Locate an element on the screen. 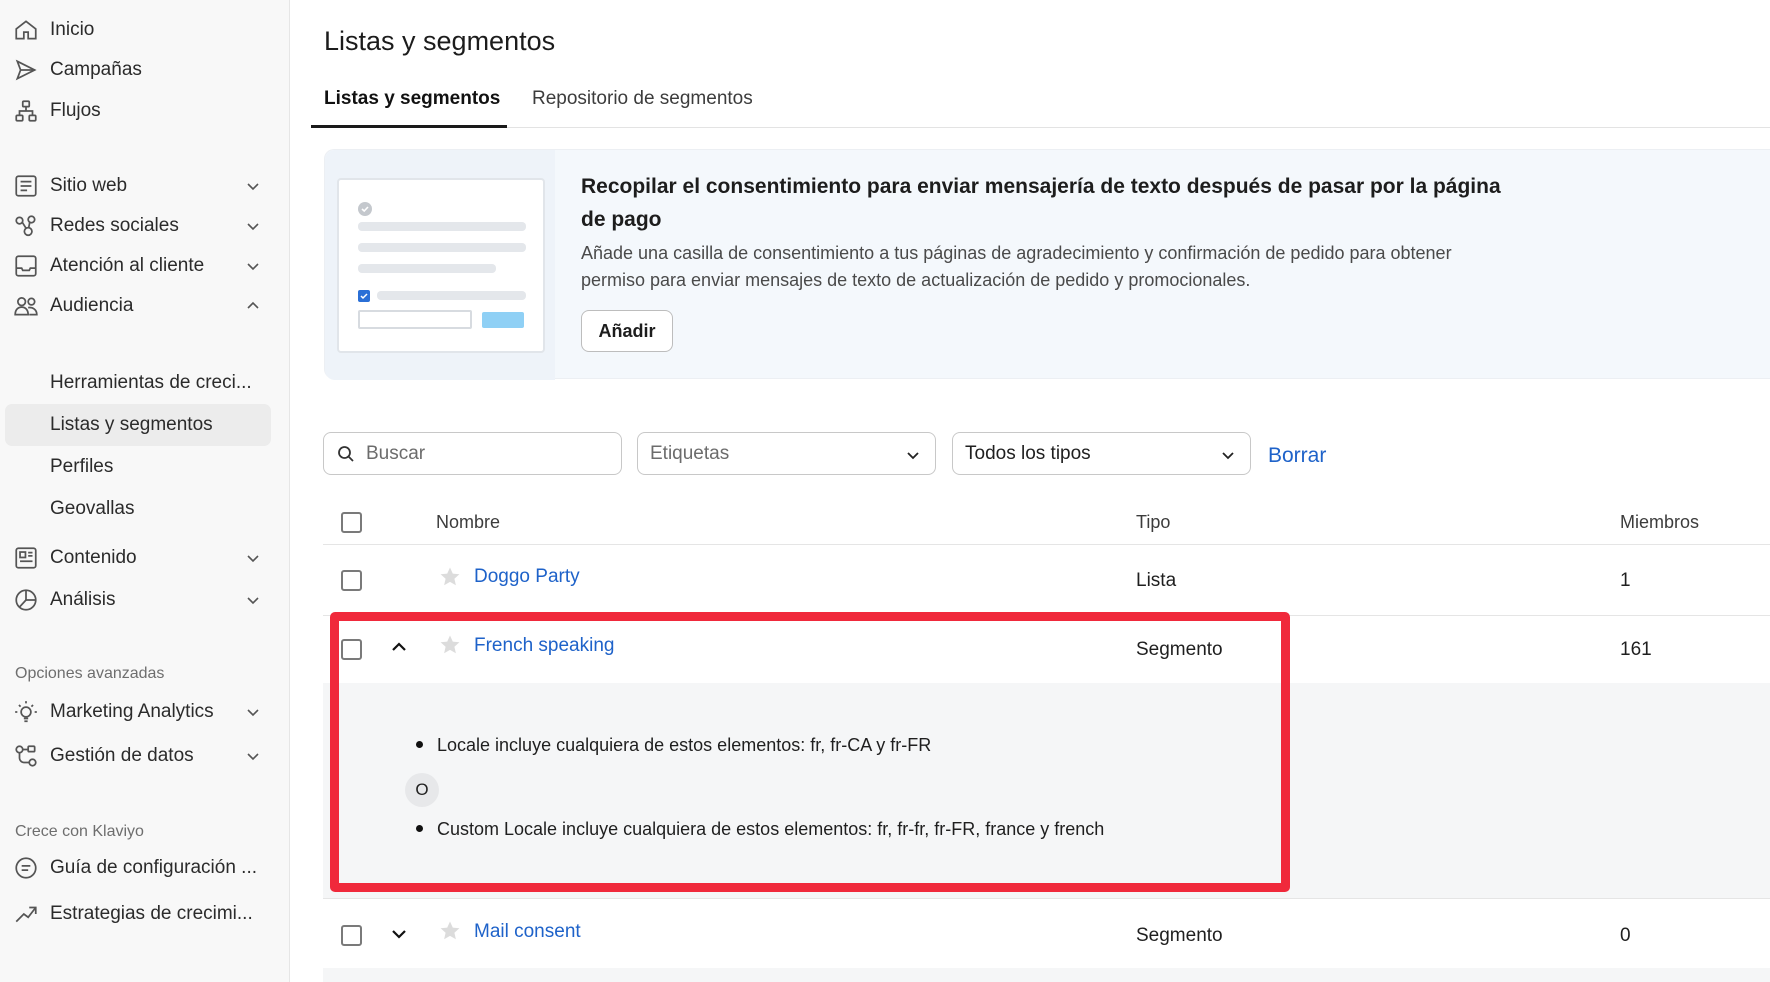  sidebar-item-marketing-analytics: Marketing Analytics is located at coordinates (145, 712).